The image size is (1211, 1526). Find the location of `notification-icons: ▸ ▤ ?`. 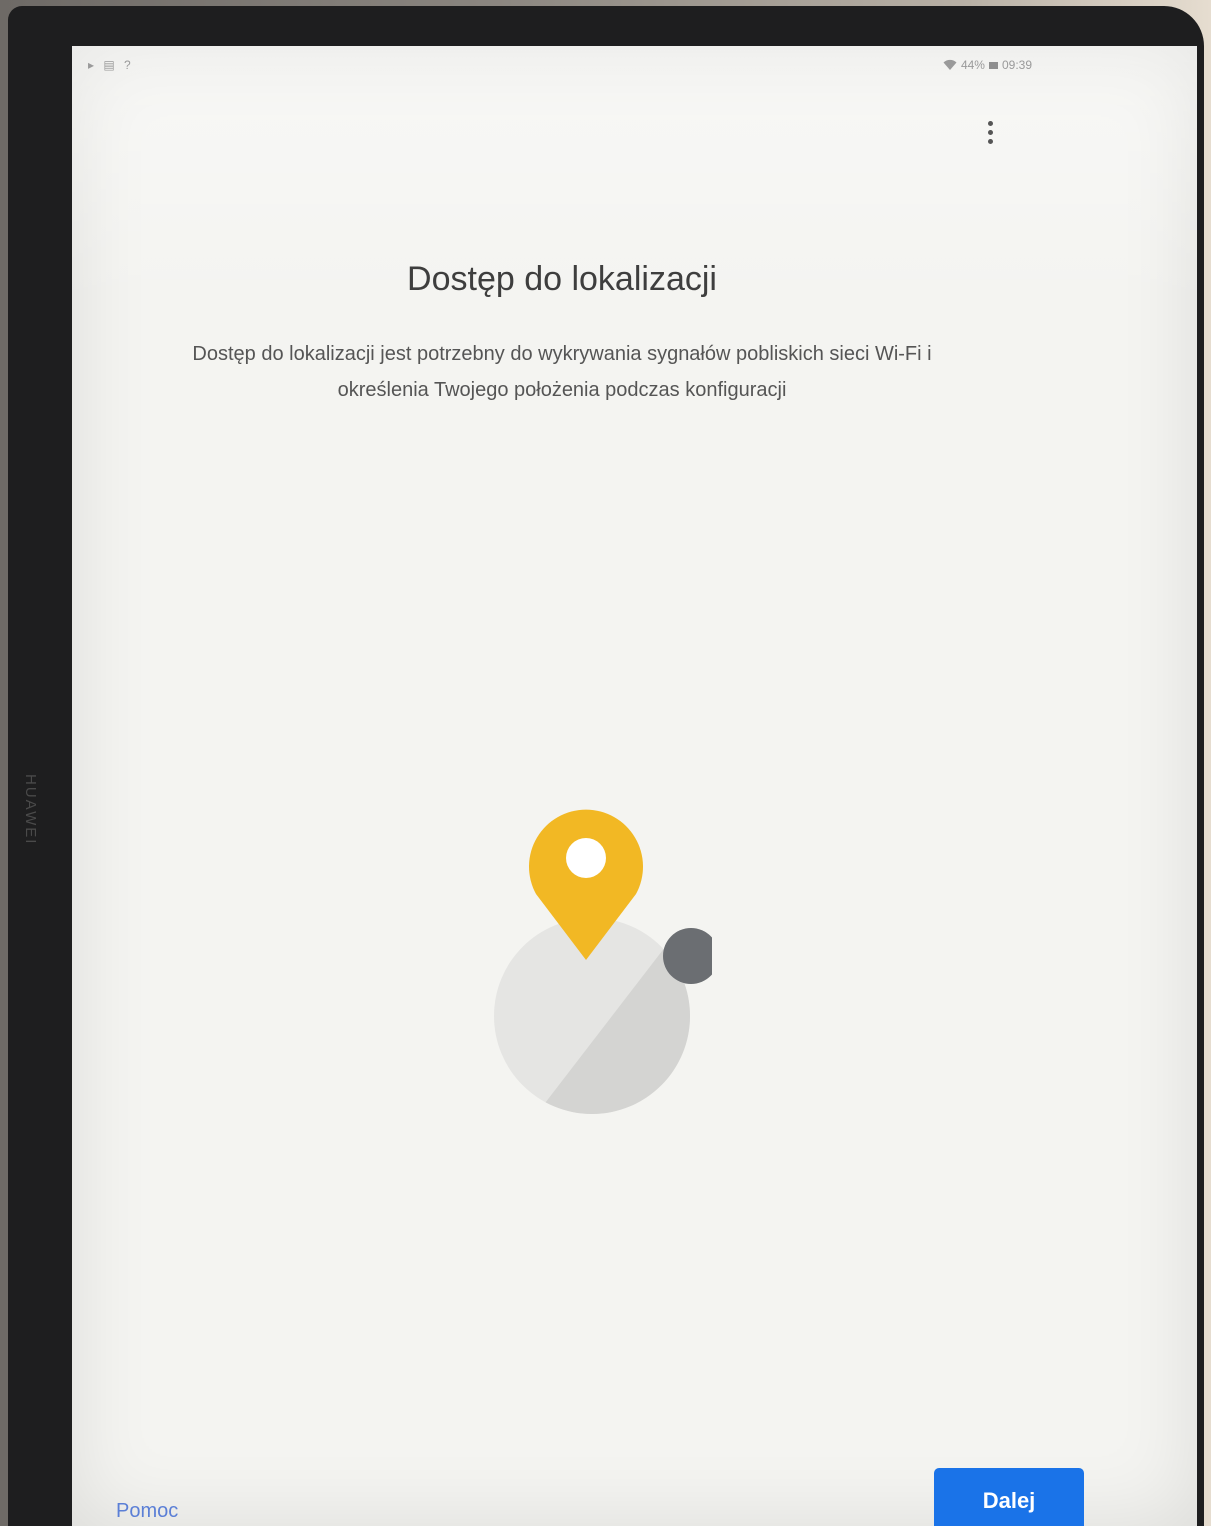

notification-icons: ▸ ▤ ? is located at coordinates (111, 65).